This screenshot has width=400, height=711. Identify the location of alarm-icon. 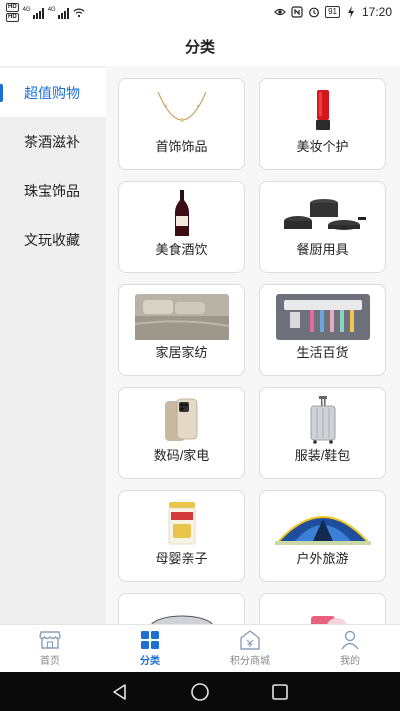
(314, 12).